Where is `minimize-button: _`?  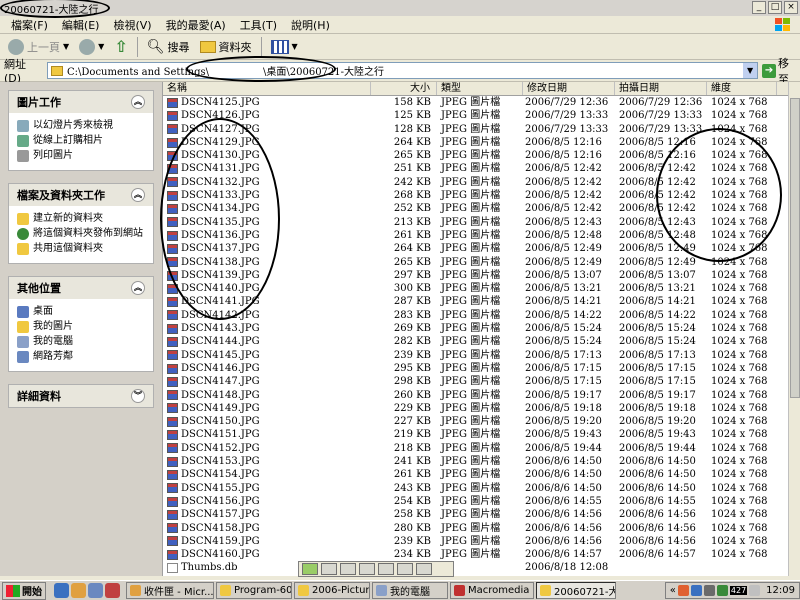 minimize-button: _ is located at coordinates (759, 7).